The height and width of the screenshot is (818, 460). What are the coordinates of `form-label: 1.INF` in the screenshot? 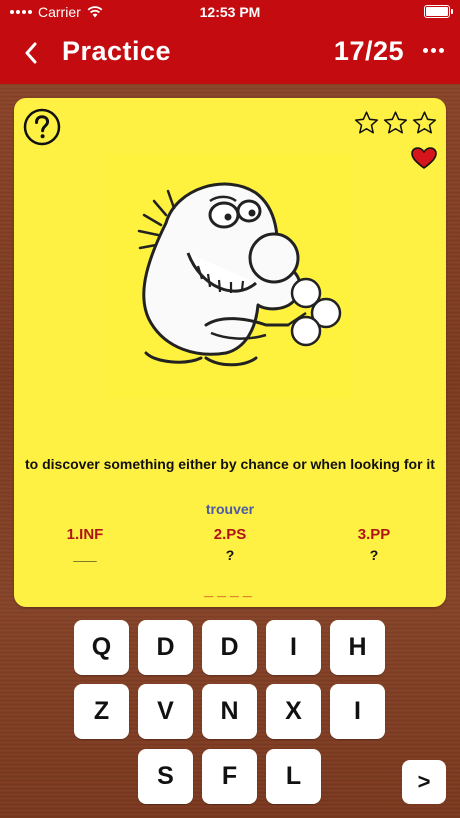 It's located at (85, 534).